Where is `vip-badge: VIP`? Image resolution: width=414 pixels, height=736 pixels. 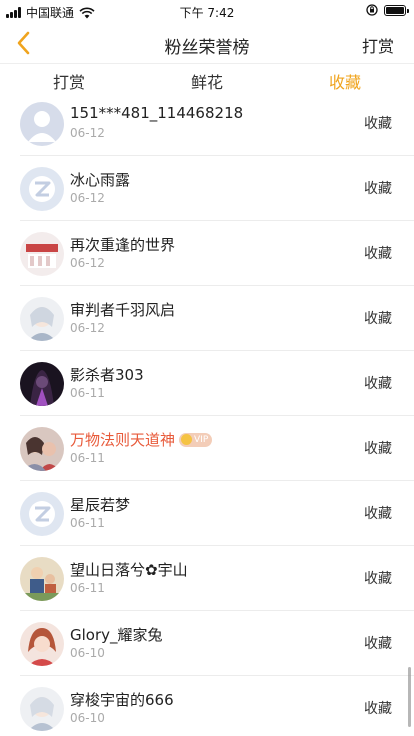 vip-badge: VIP is located at coordinates (196, 439).